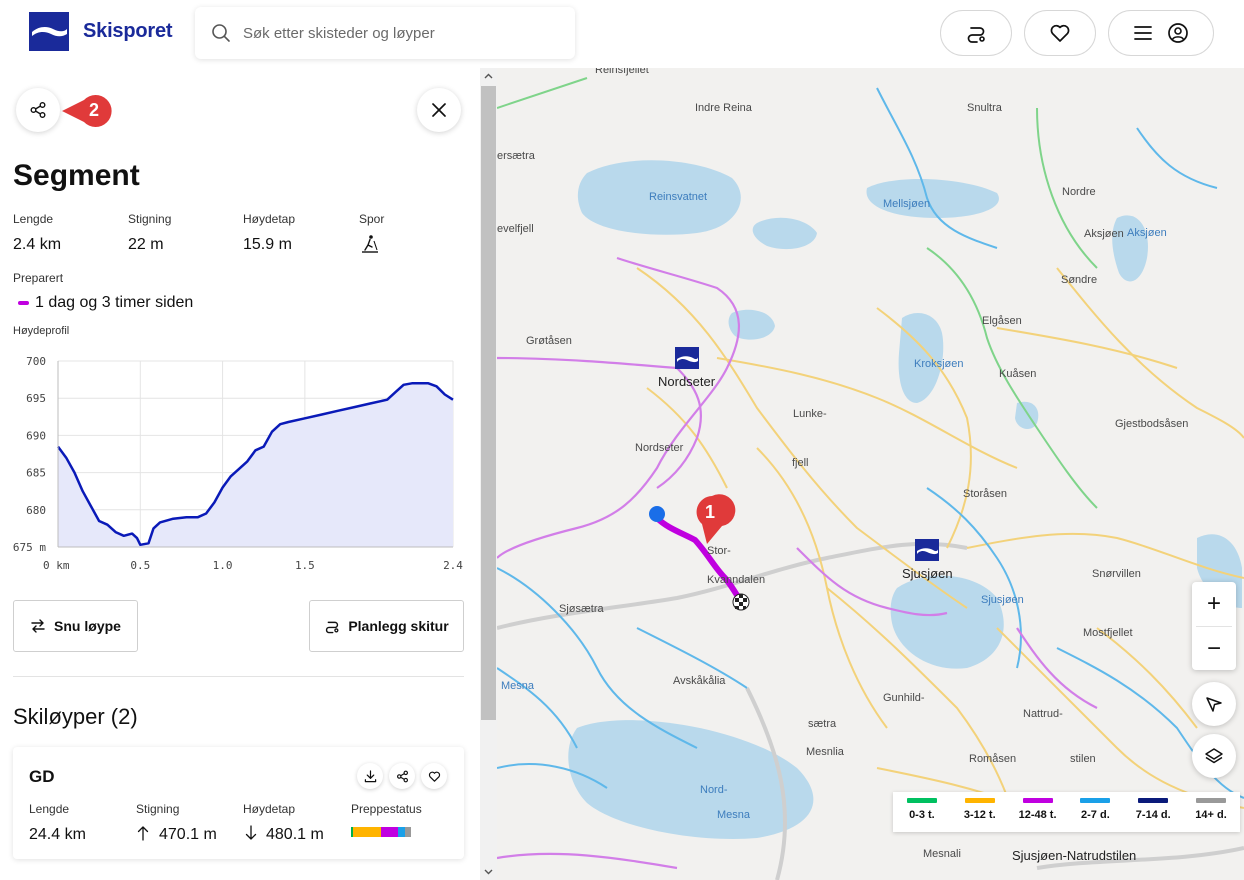 Image resolution: width=1244 pixels, height=880 pixels. I want to click on track-label: Spor, so click(372, 219).